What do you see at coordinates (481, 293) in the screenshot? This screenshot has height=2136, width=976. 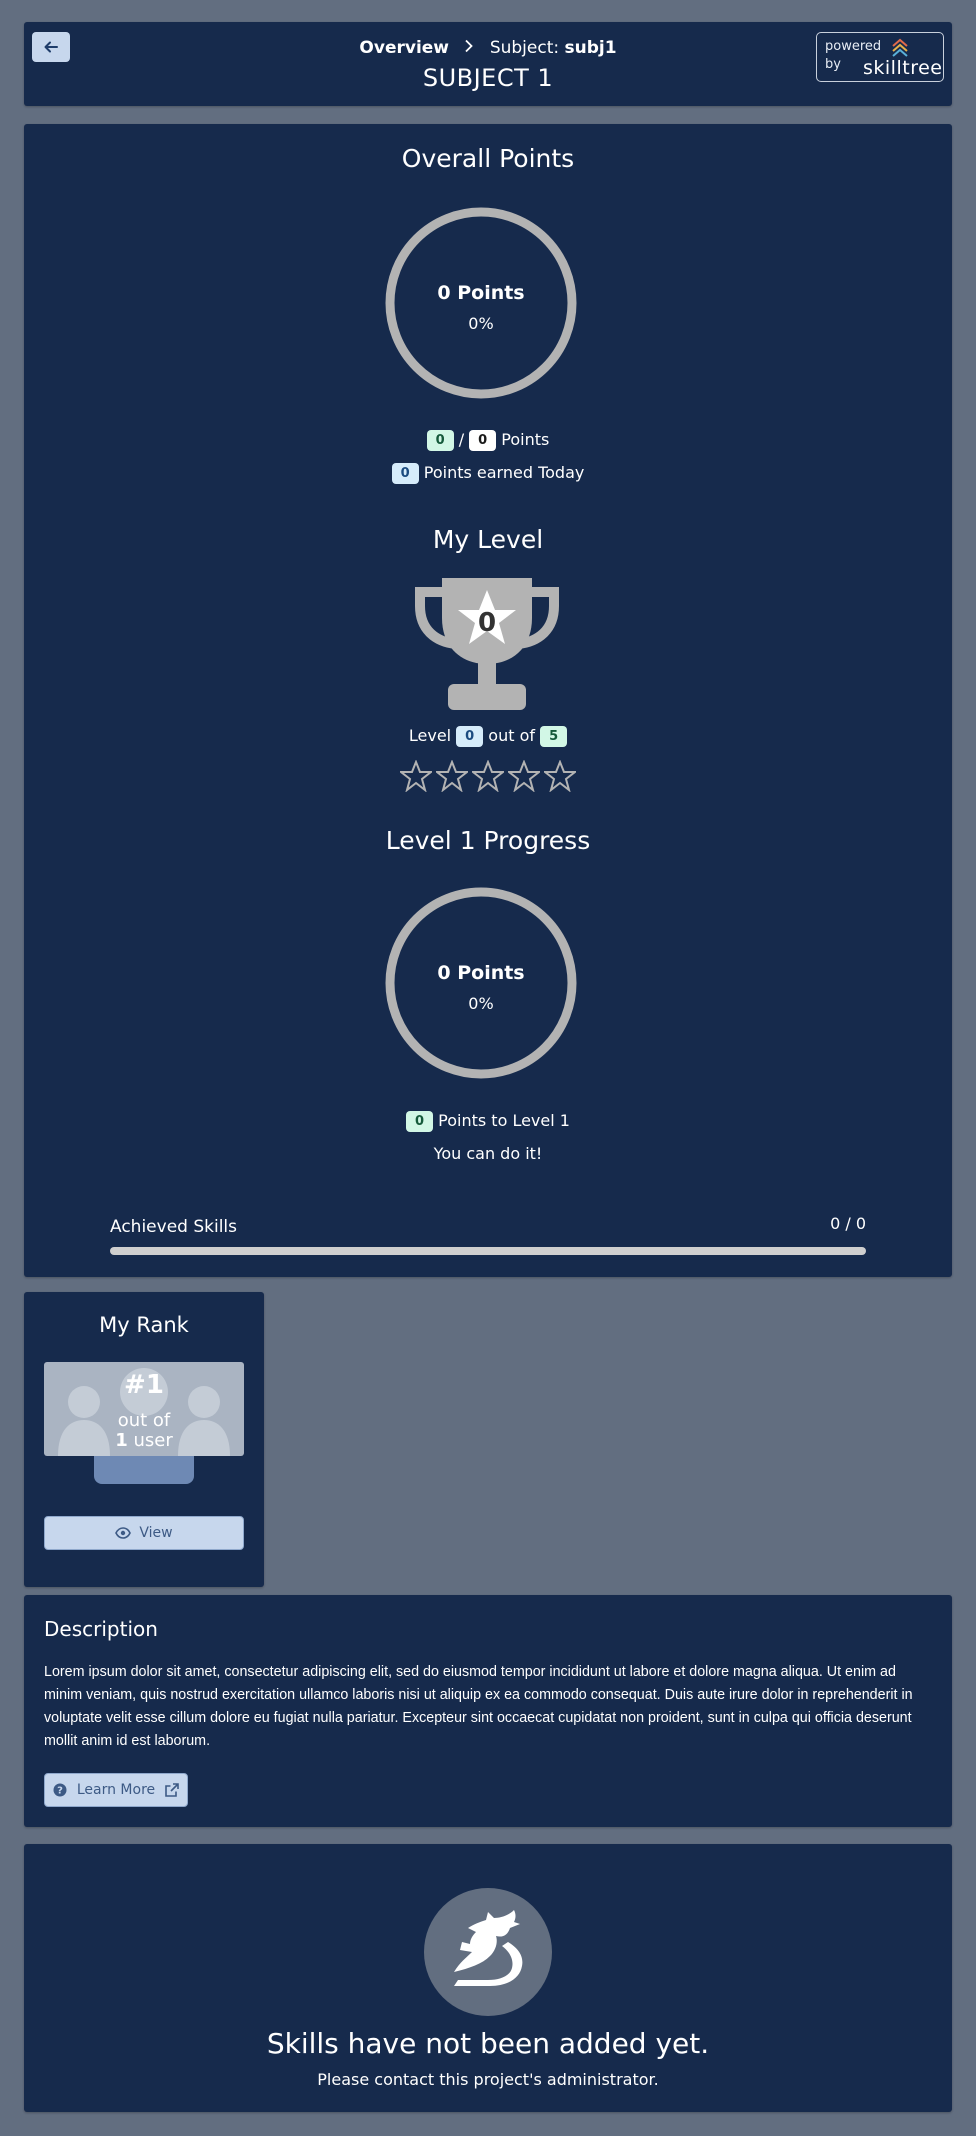 I see `overall-points-value: 0 Points` at bounding box center [481, 293].